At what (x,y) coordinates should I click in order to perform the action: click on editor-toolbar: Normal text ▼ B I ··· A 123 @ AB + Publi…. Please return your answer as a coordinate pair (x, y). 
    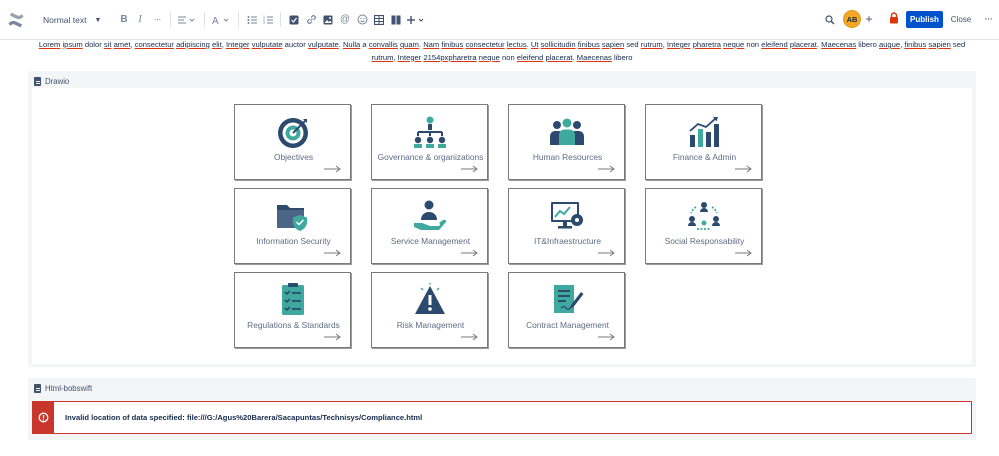
    Looking at the image, I should click on (499, 20).